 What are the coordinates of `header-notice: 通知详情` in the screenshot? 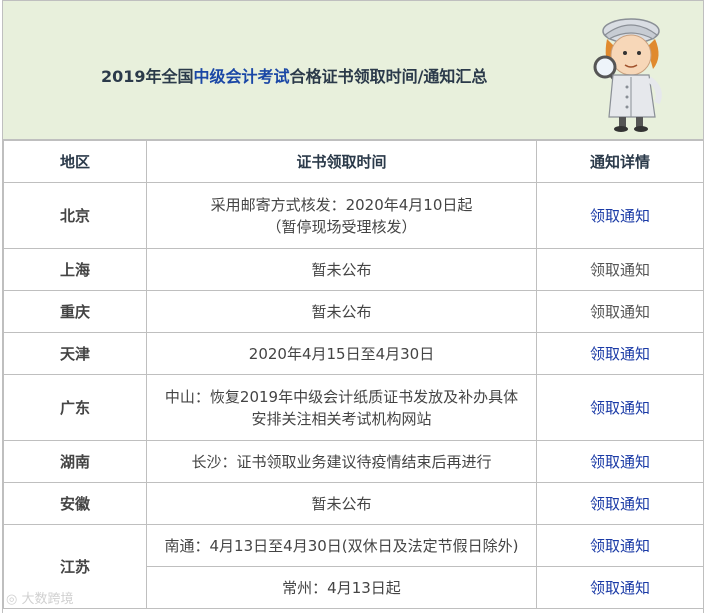 It's located at (620, 161).